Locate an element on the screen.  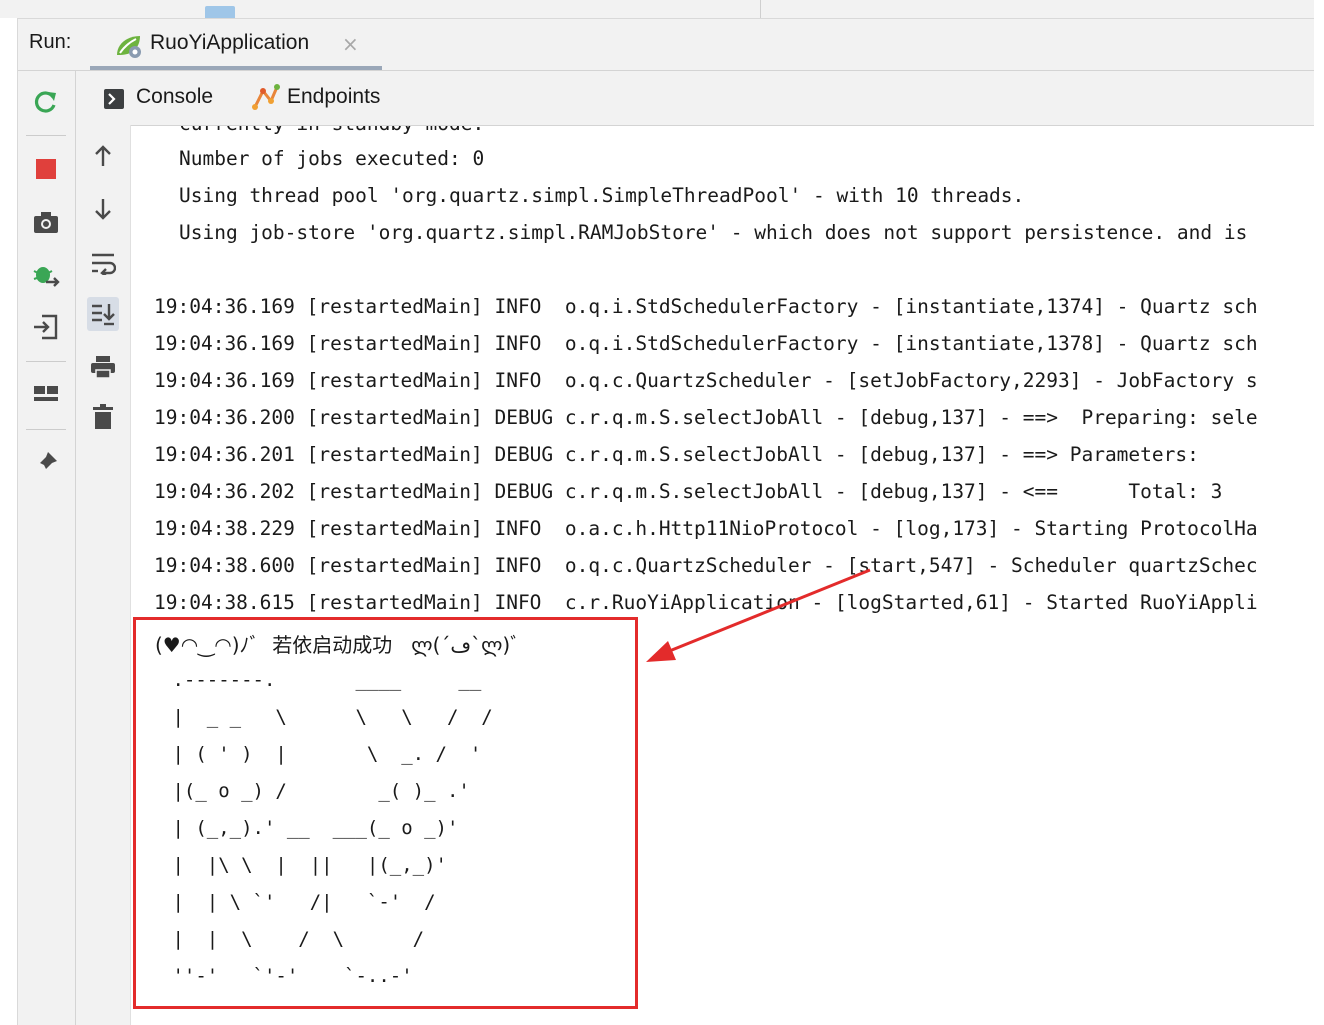
spring-app-icon is located at coordinates (129, 47).